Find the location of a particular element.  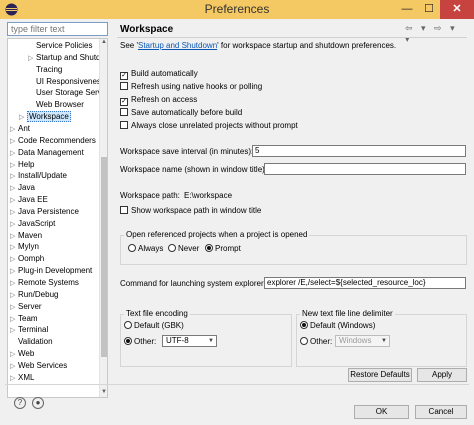

tree-item: User Storage Service is located at coordinates (67, 92).